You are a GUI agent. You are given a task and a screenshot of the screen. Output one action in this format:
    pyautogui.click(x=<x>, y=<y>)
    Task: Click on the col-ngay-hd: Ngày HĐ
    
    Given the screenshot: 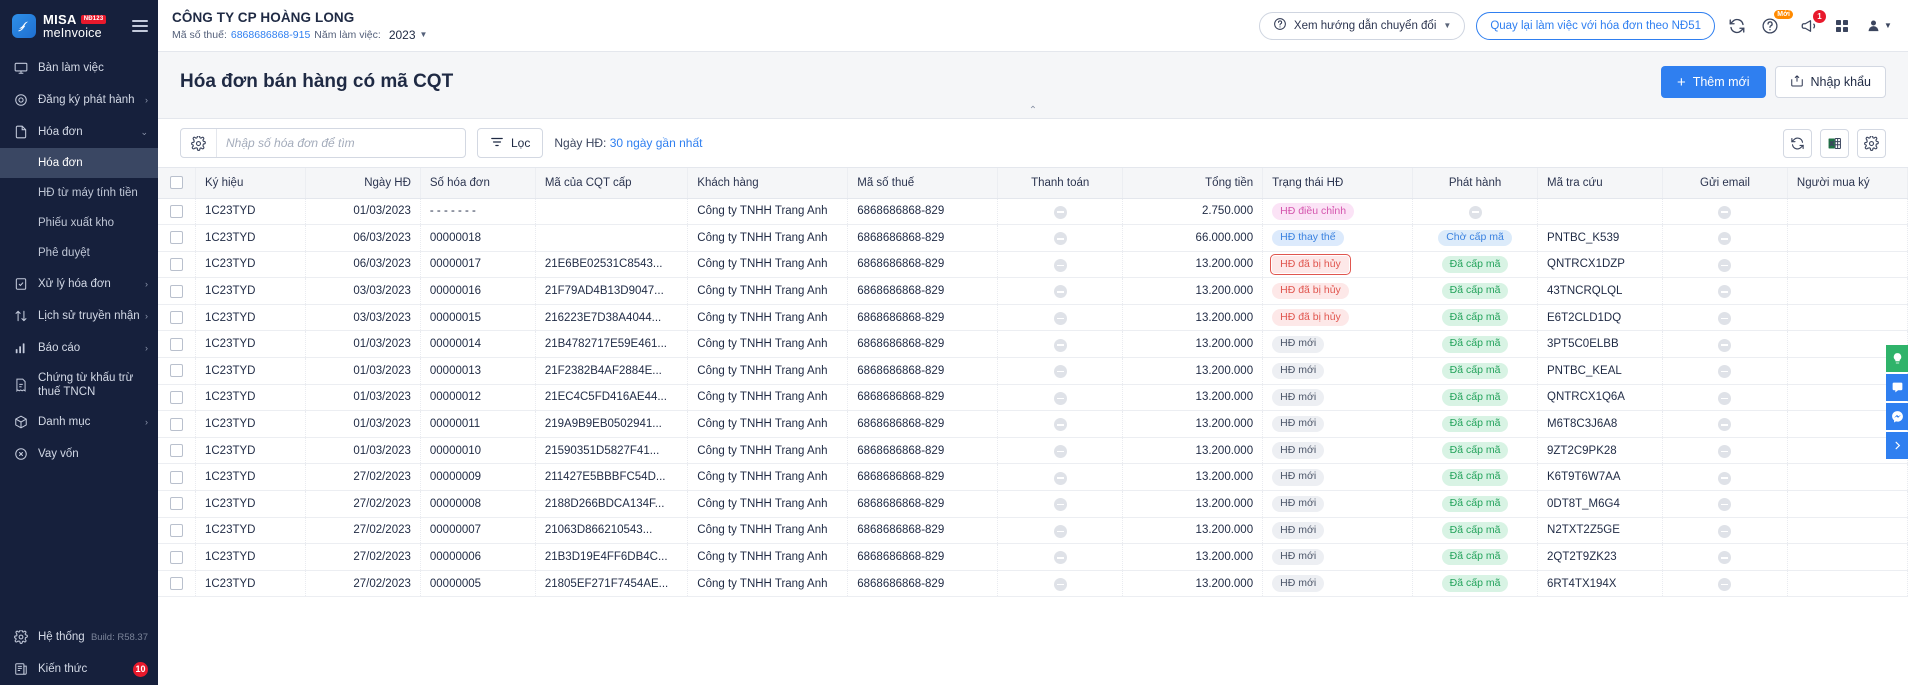 What is the action you would take?
    pyautogui.click(x=363, y=183)
    